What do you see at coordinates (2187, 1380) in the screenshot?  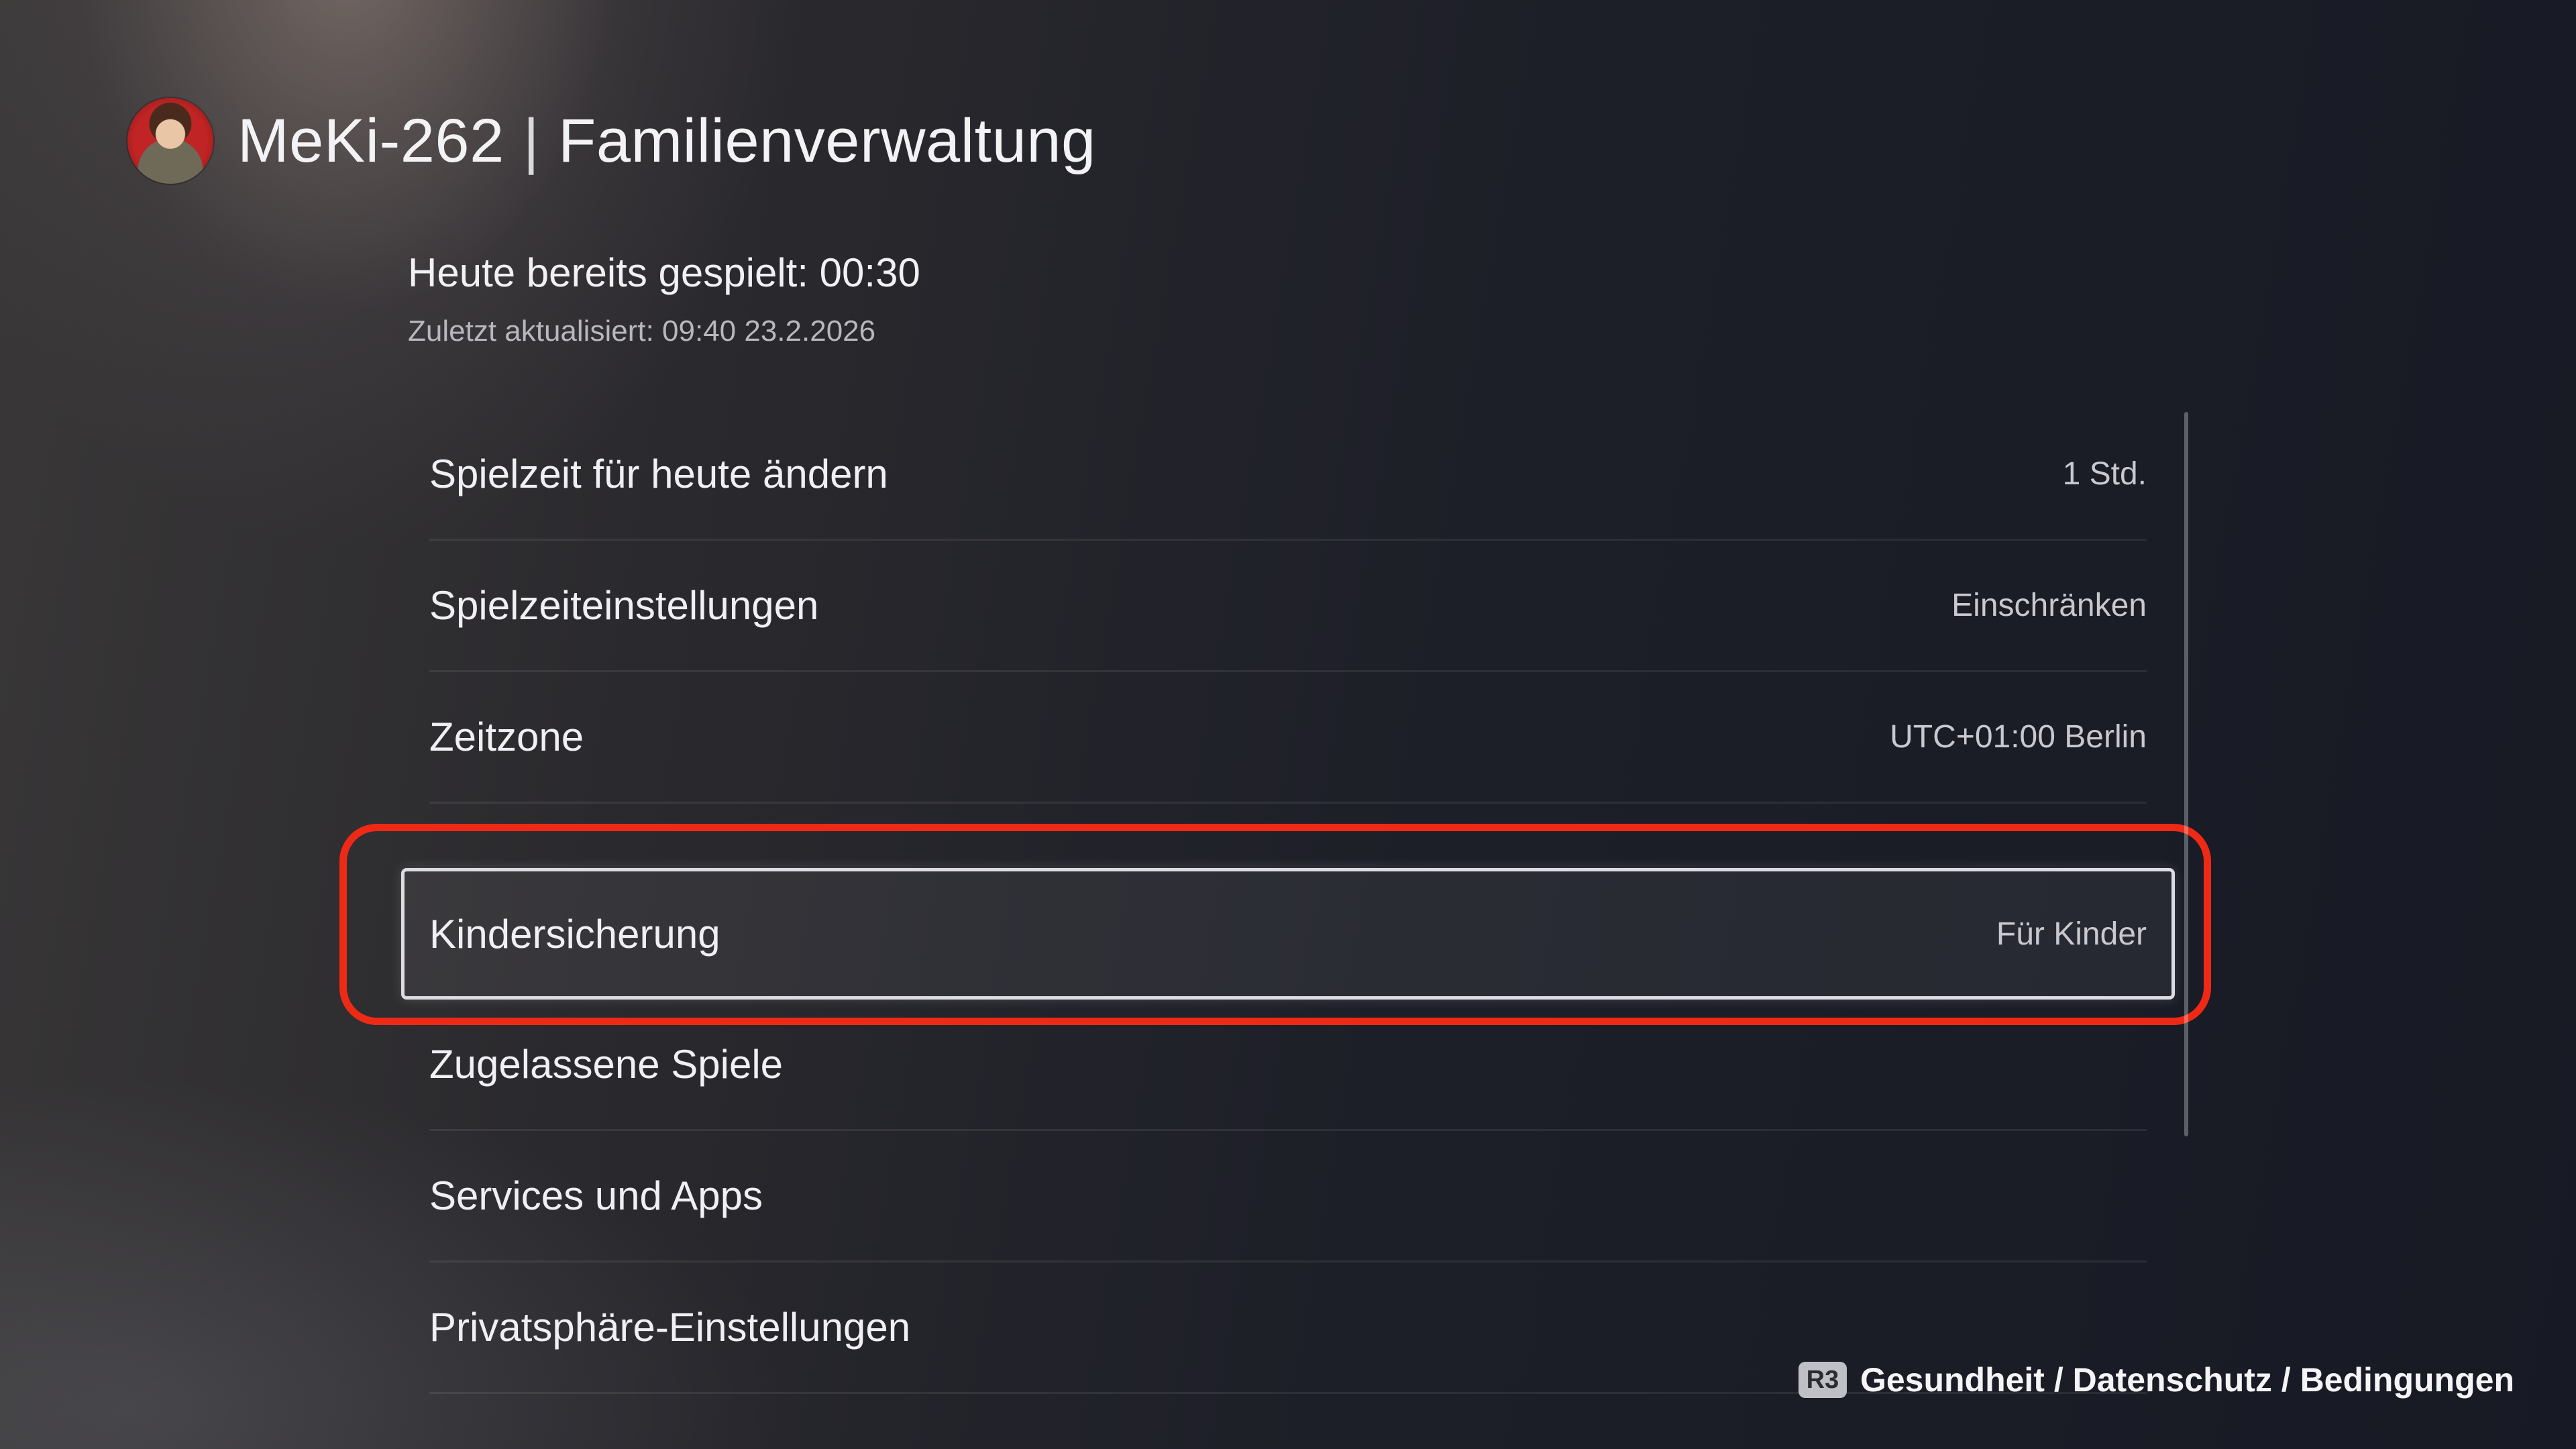 I see `footer-link-text: Gesundheit / Datenschutz / Bedingungen` at bounding box center [2187, 1380].